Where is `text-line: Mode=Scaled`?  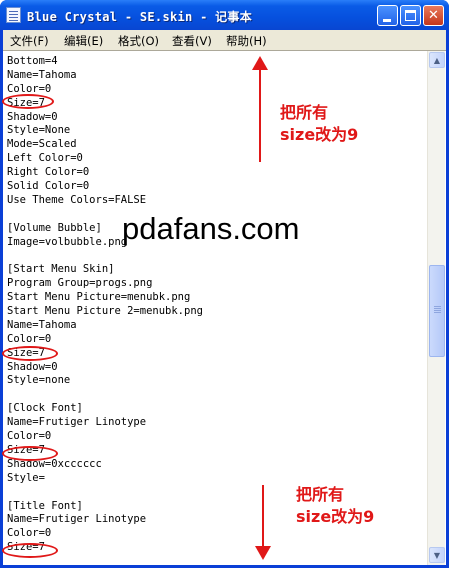
text-line: Mode=Scaled is located at coordinates (42, 144).